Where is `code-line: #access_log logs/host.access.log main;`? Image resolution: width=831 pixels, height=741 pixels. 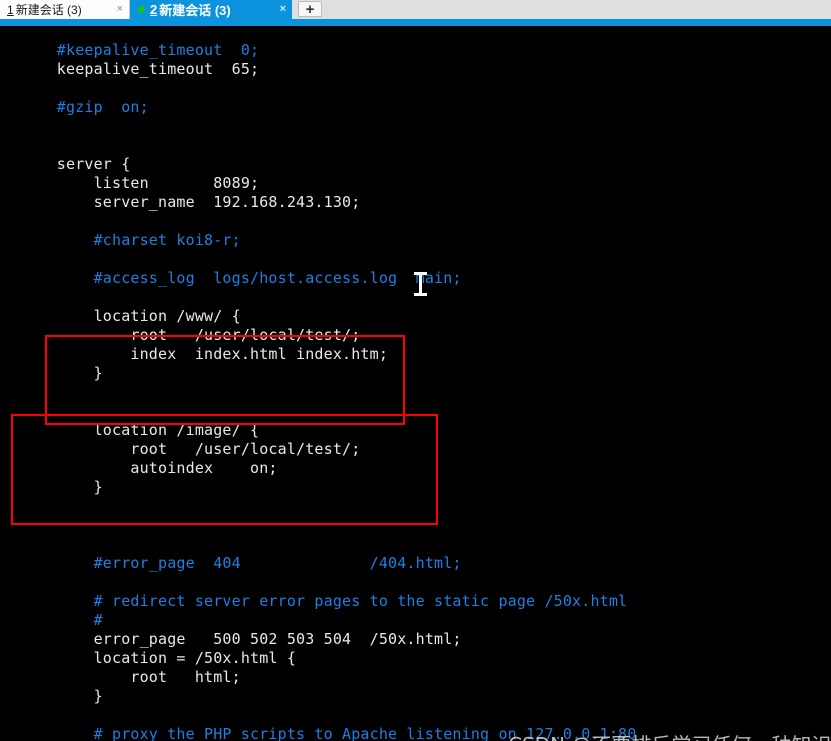 code-line: #access_log logs/host.access.log main; is located at coordinates (241, 278).